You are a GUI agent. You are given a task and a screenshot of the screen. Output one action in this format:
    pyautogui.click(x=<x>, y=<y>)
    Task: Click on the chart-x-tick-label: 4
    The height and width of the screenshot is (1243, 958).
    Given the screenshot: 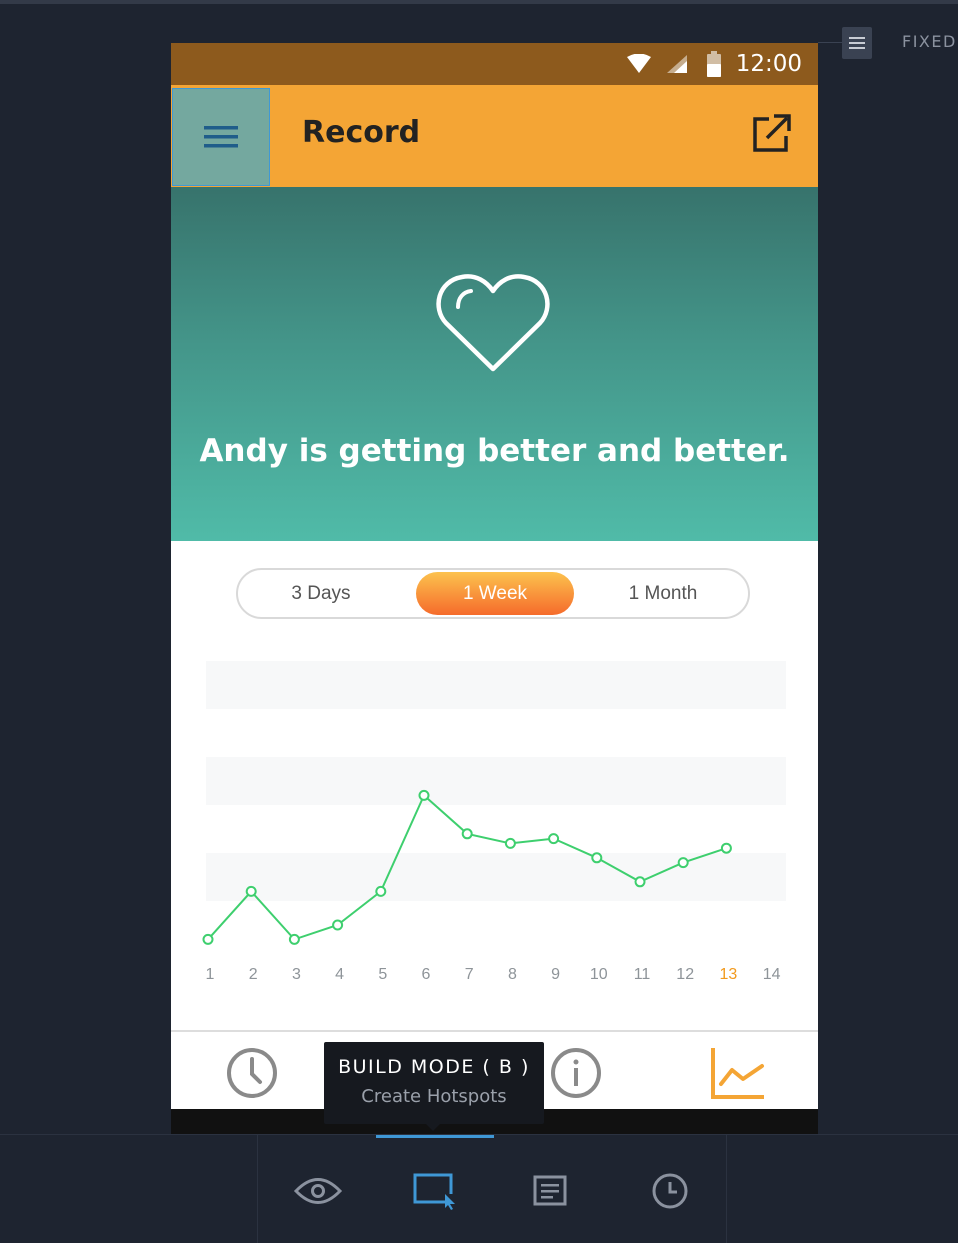 What is the action you would take?
    pyautogui.click(x=339, y=974)
    